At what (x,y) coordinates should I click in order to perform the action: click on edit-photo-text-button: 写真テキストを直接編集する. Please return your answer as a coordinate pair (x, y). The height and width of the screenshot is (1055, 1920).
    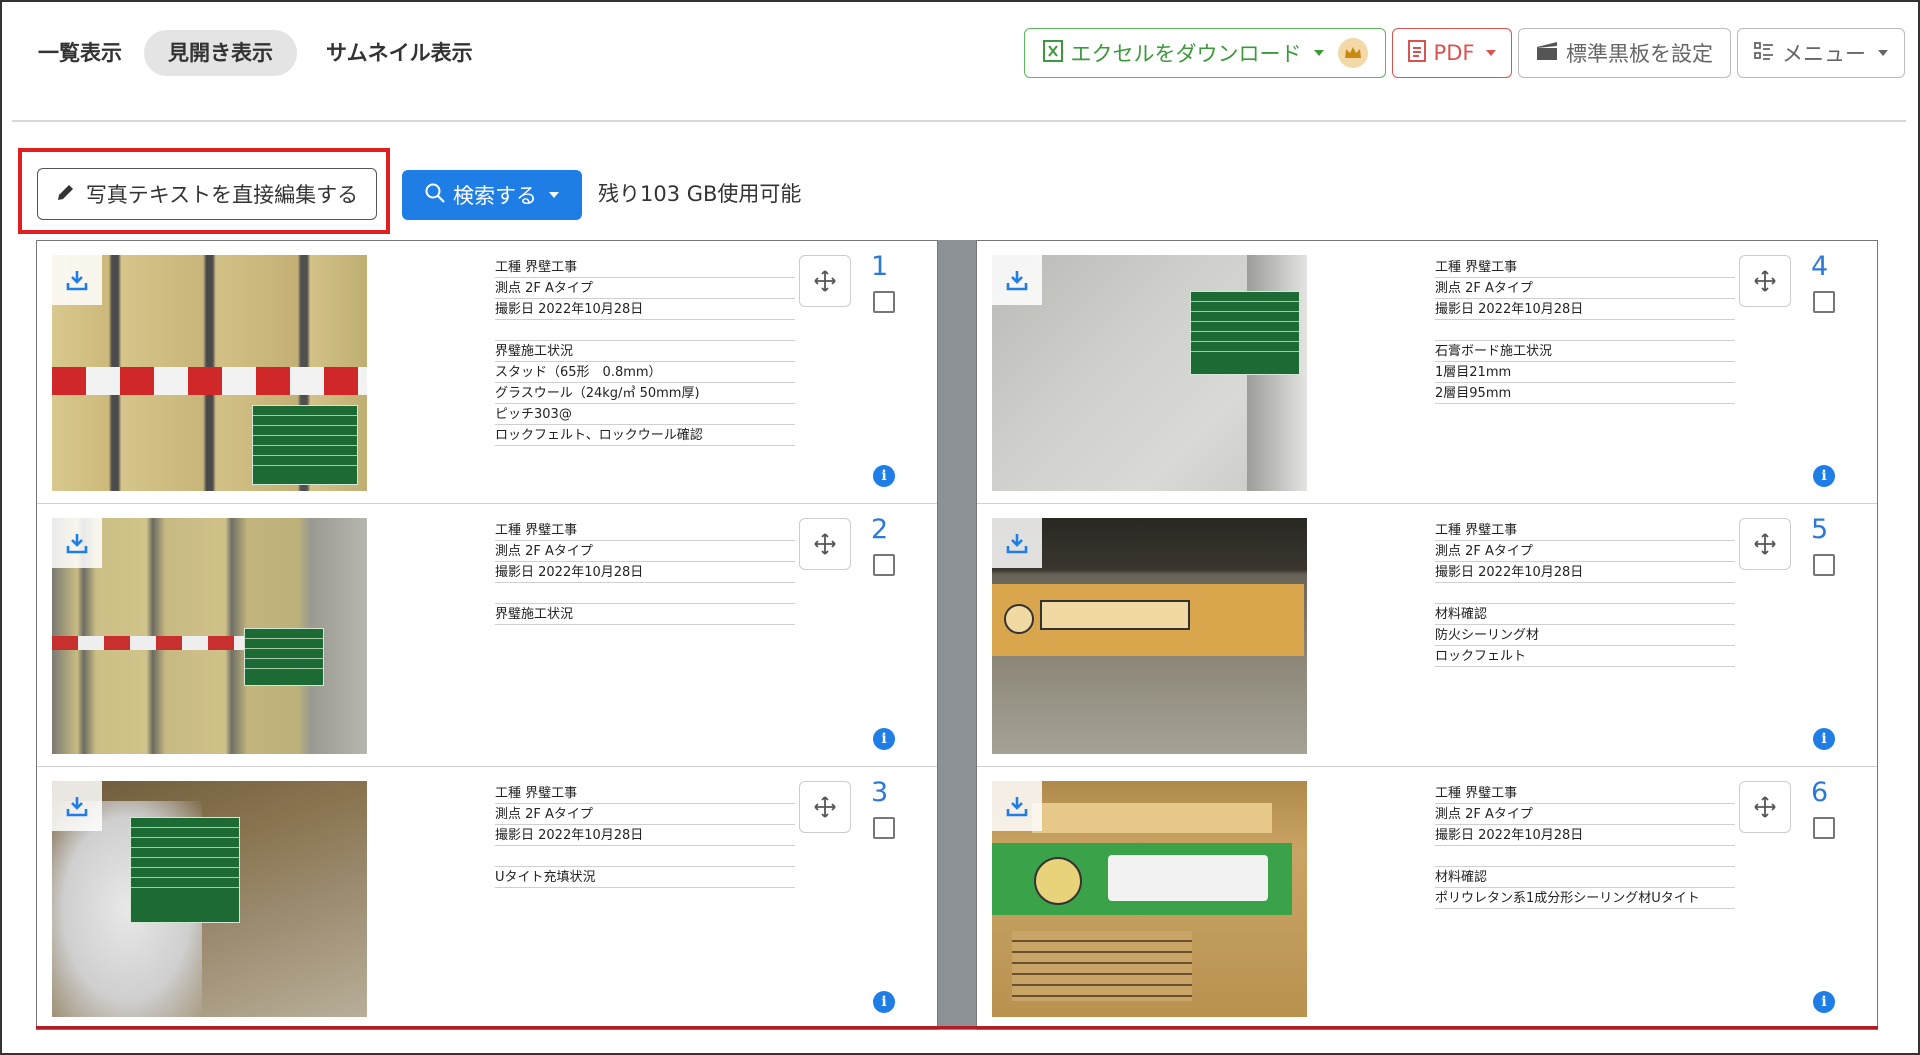
    Looking at the image, I should click on (207, 194).